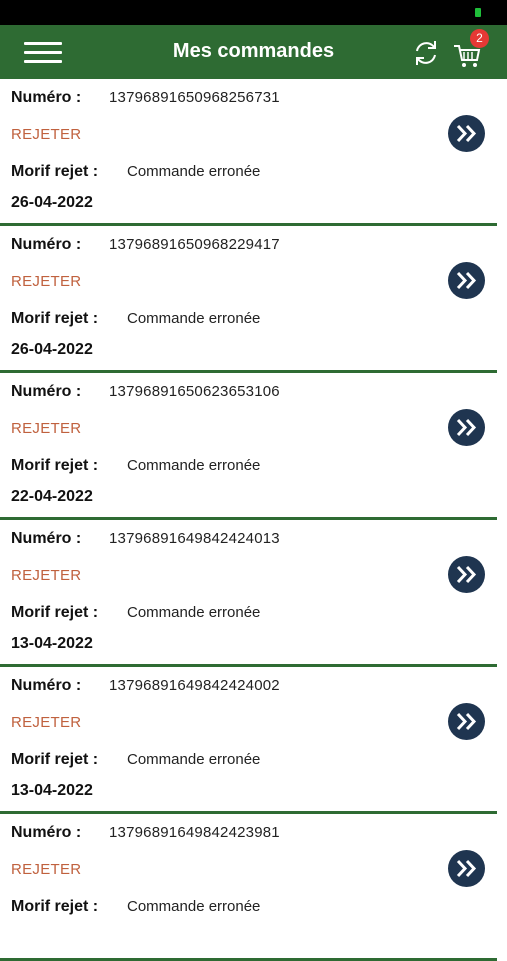 This screenshot has height=961, width=507. Describe the element at coordinates (479, 38) in the screenshot. I see `cart-badge: 2` at that location.